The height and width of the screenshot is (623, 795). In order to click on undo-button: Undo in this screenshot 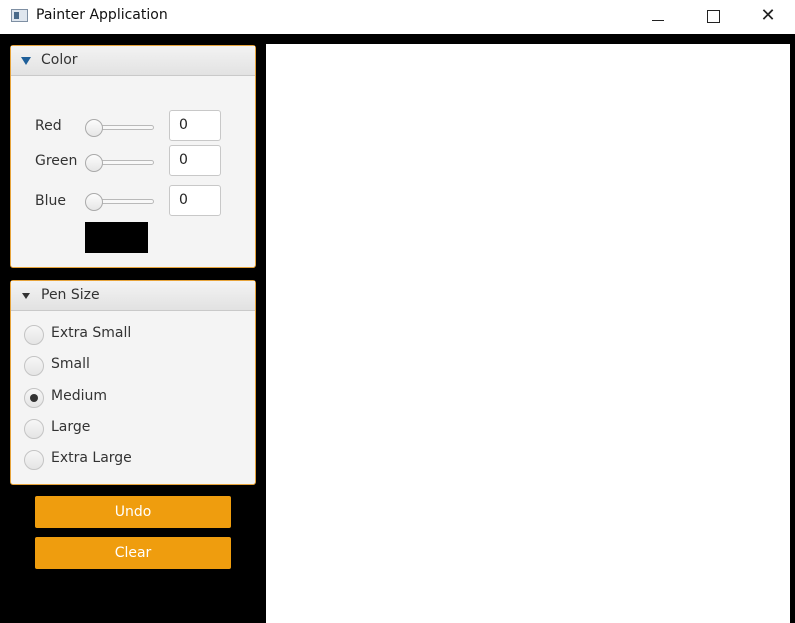, I will do `click(133, 512)`.